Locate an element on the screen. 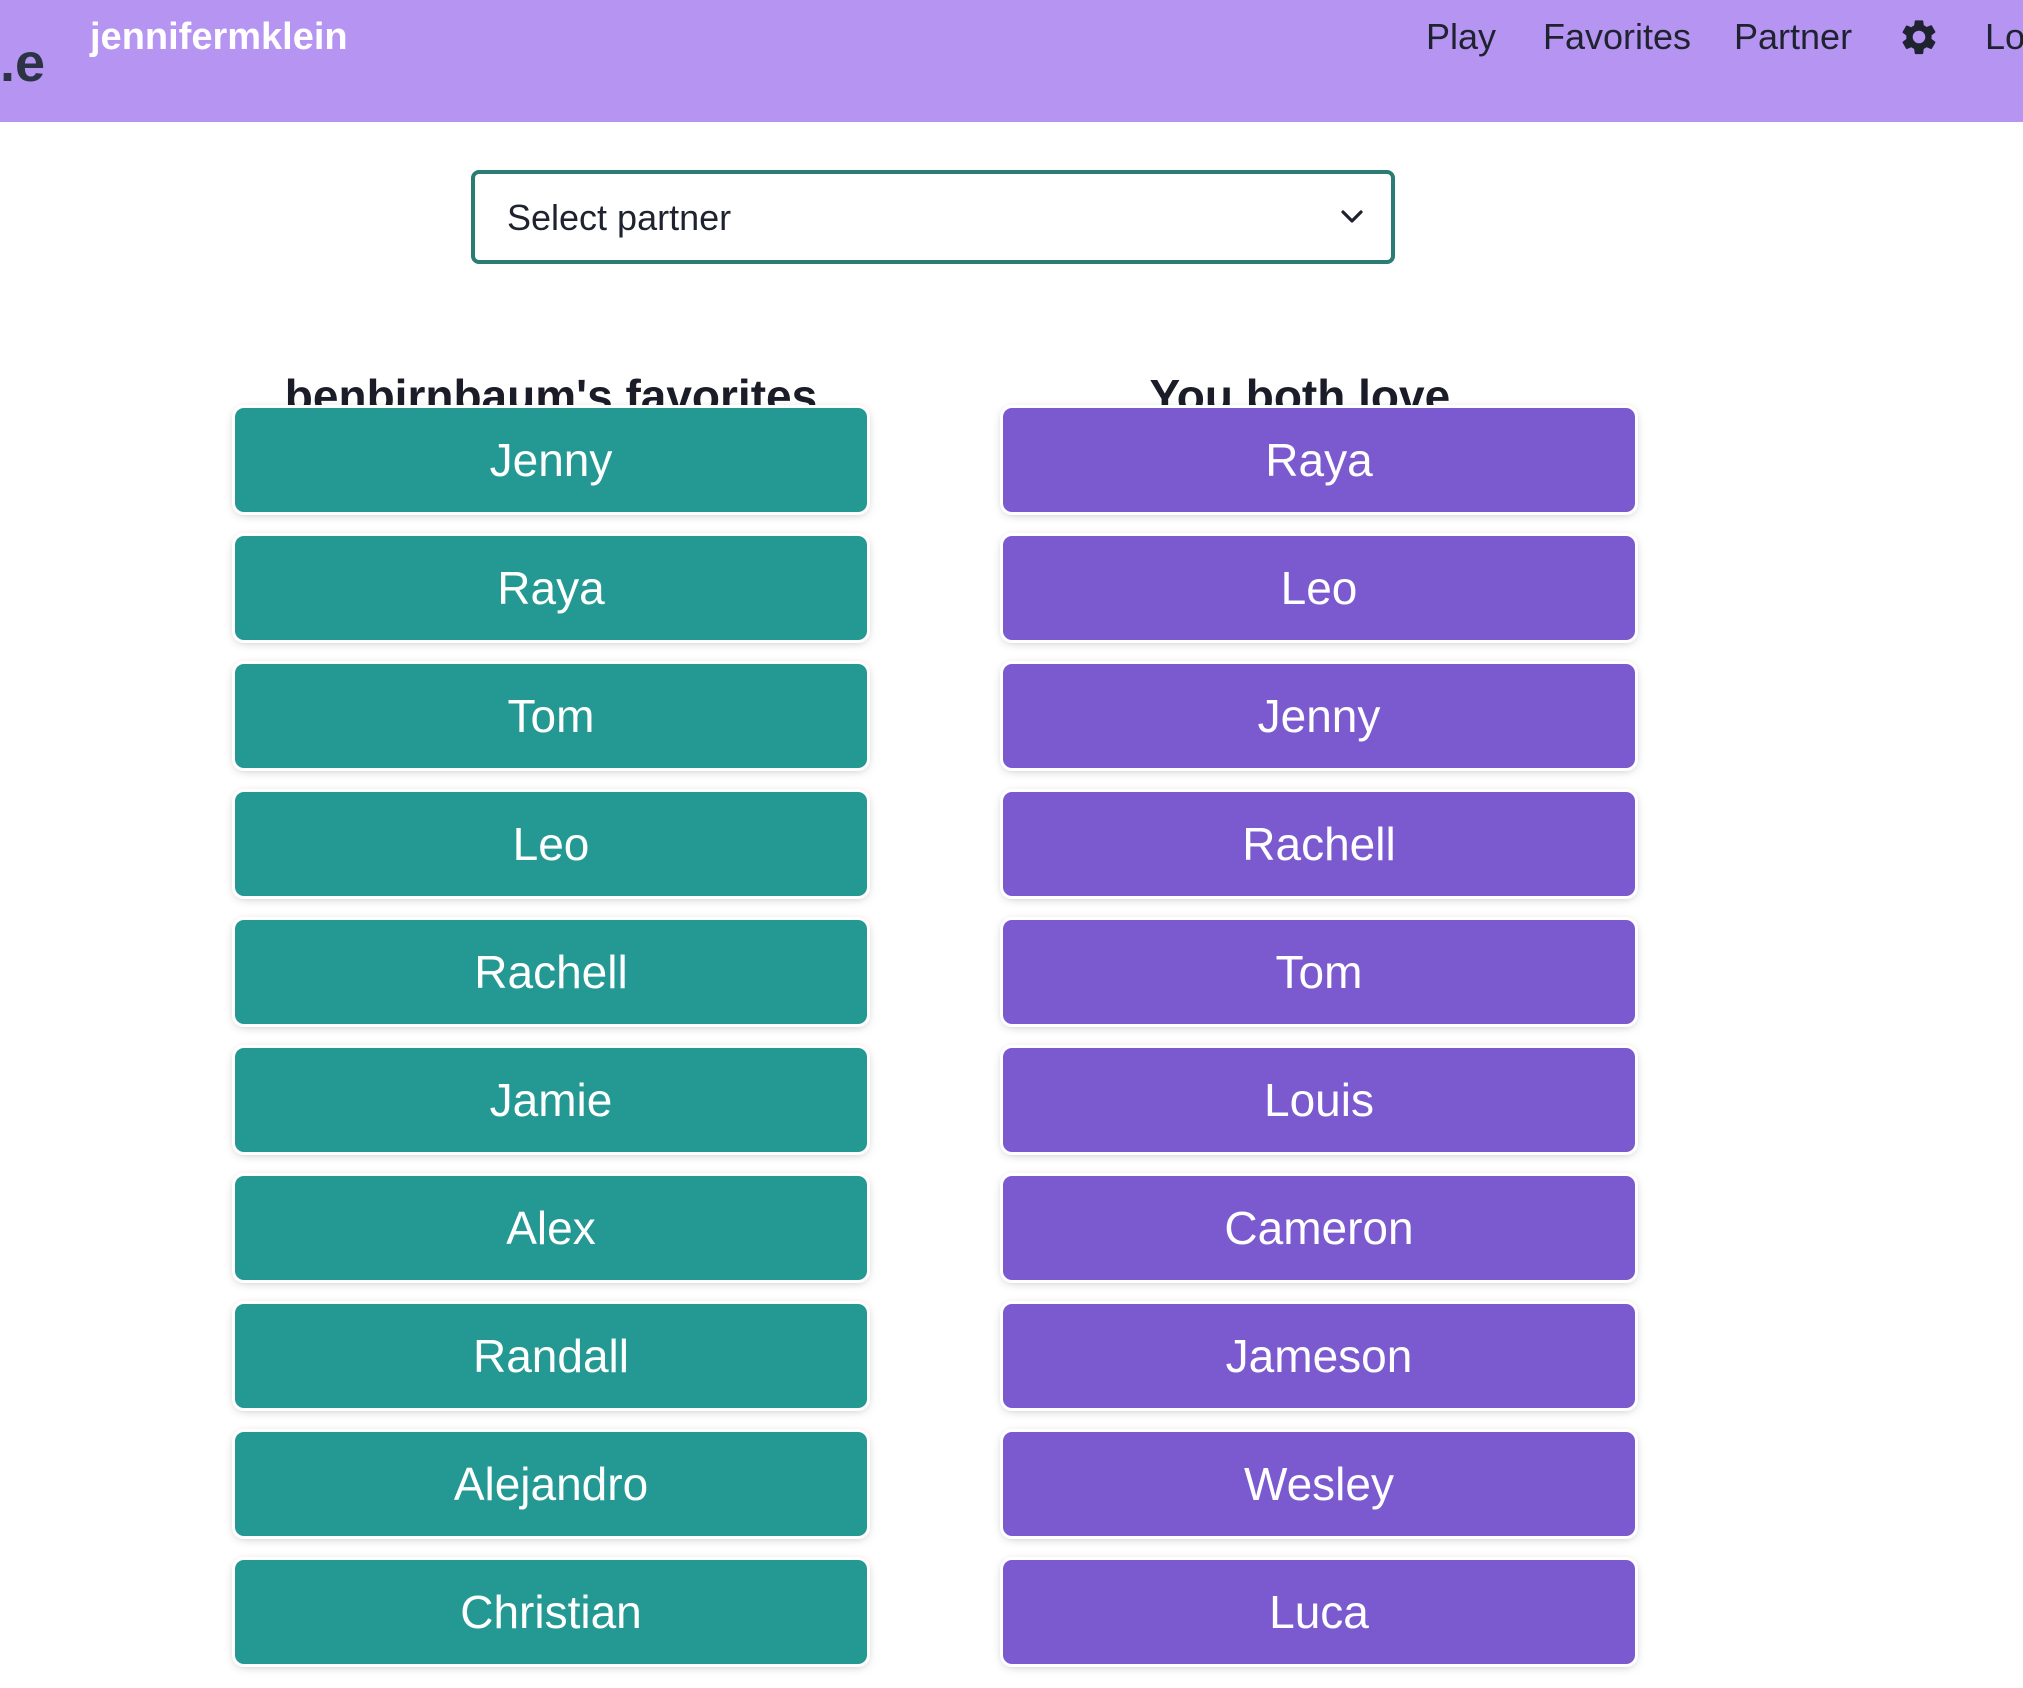 The image size is (2023, 1688). partner-favorite-name-button: Rachell is located at coordinates (551, 972).